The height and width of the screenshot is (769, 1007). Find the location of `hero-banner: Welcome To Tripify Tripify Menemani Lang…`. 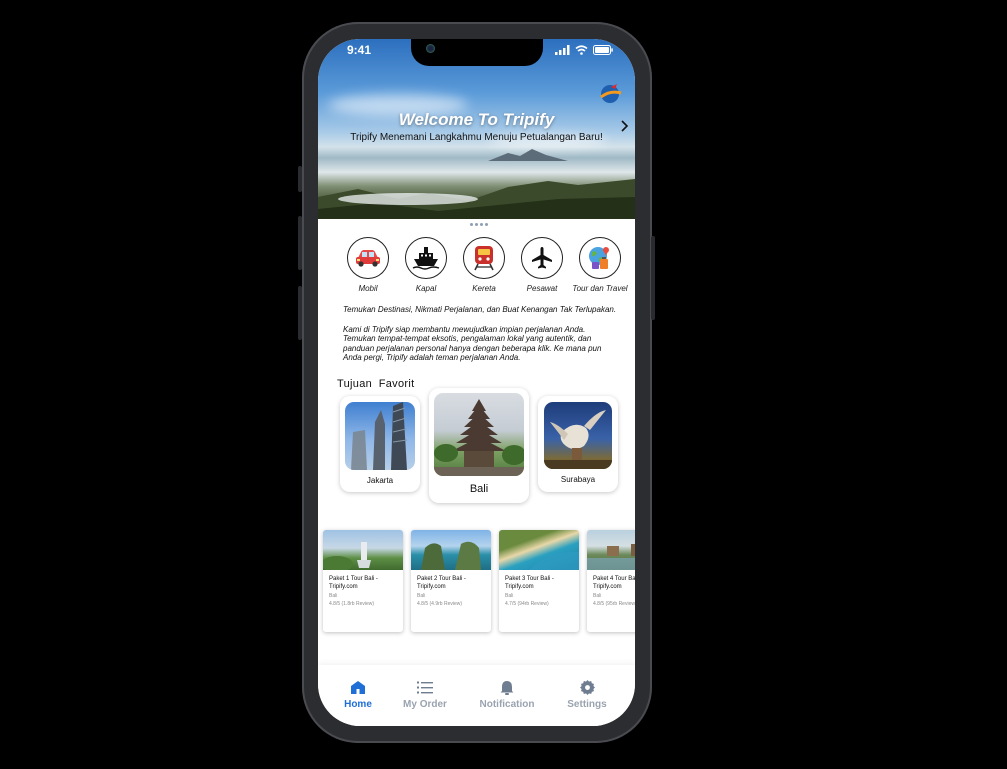

hero-banner: Welcome To Tripify Tripify Menemani Lang… is located at coordinates (476, 129).